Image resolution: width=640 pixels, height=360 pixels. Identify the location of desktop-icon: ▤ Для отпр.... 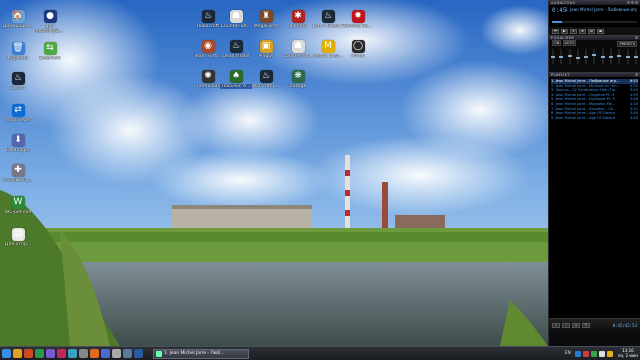
(18, 237).